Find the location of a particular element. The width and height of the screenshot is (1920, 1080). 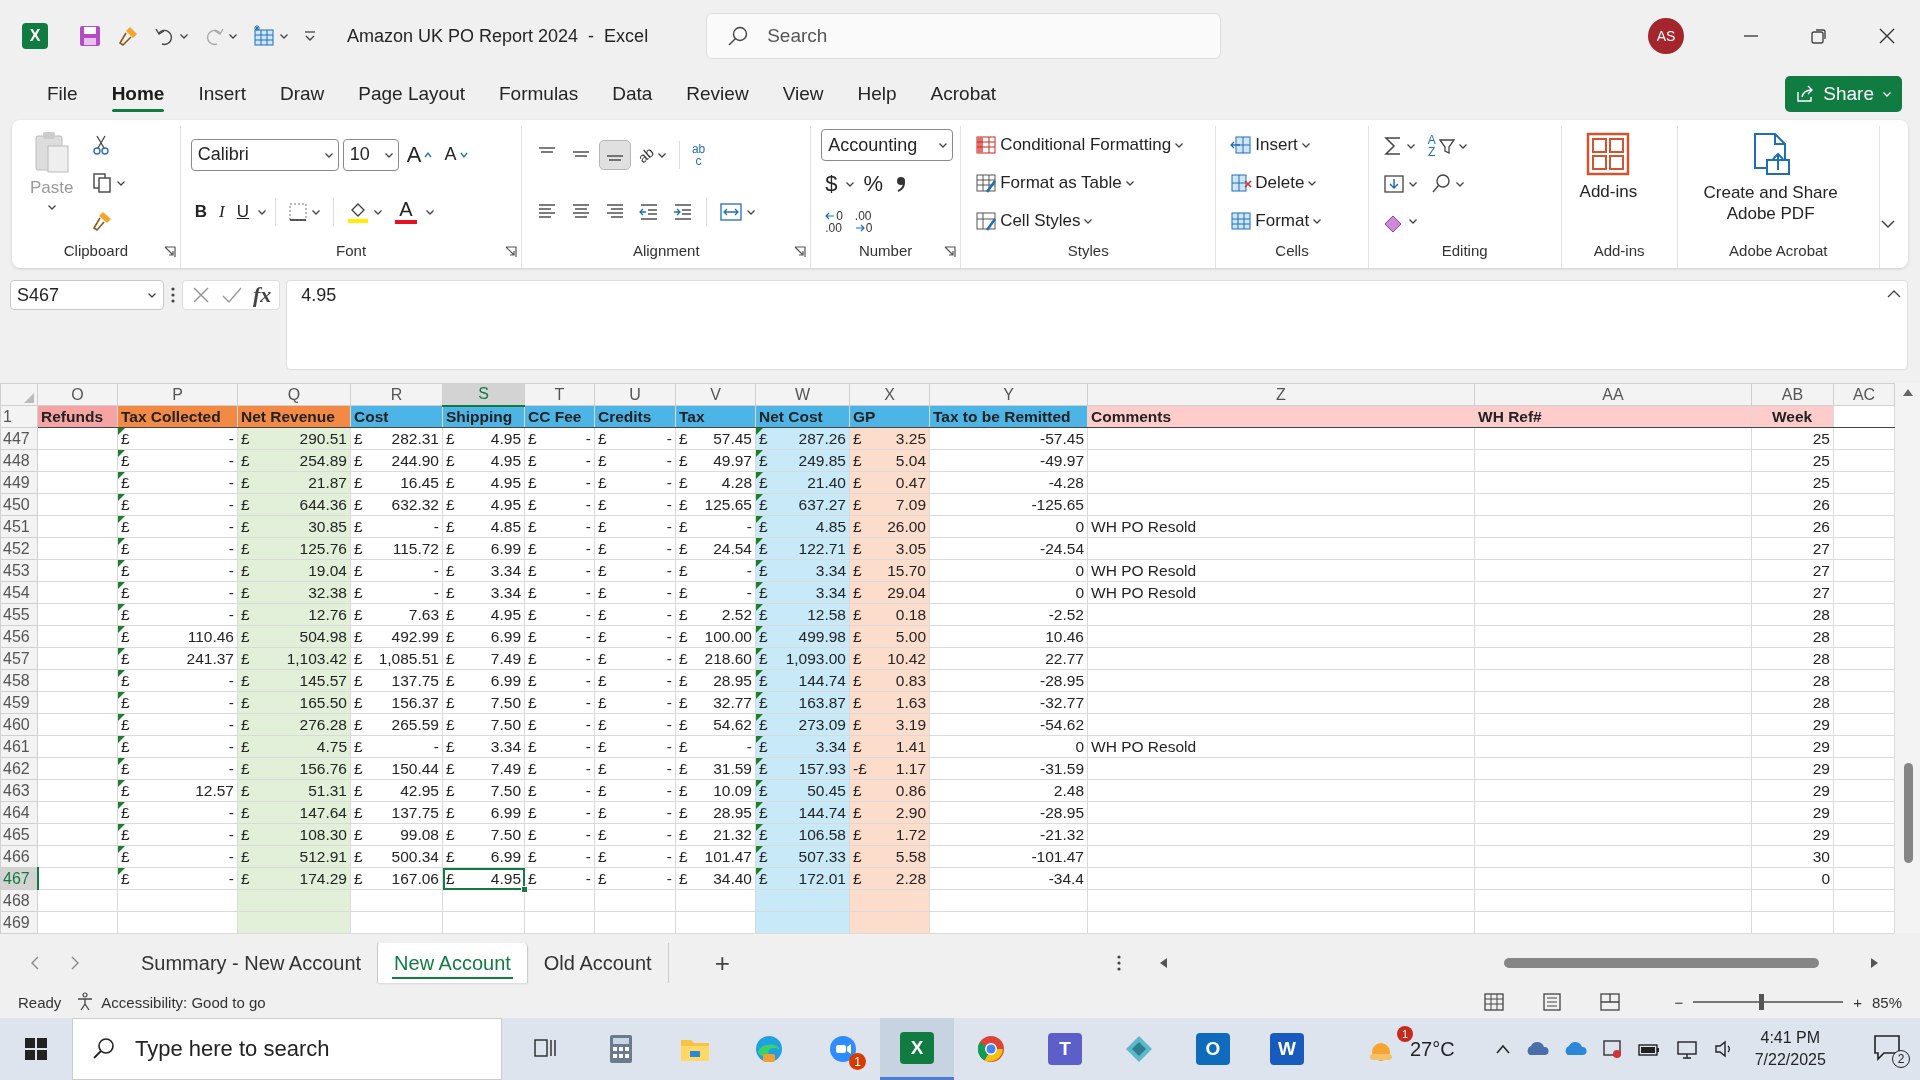

table-brush-icon is located at coordinates (986, 183).